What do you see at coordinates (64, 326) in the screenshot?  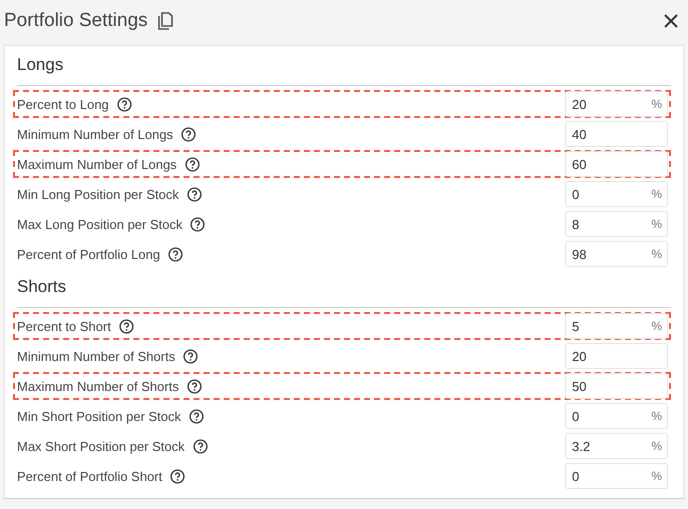 I see `setting-label: Percent to Short` at bounding box center [64, 326].